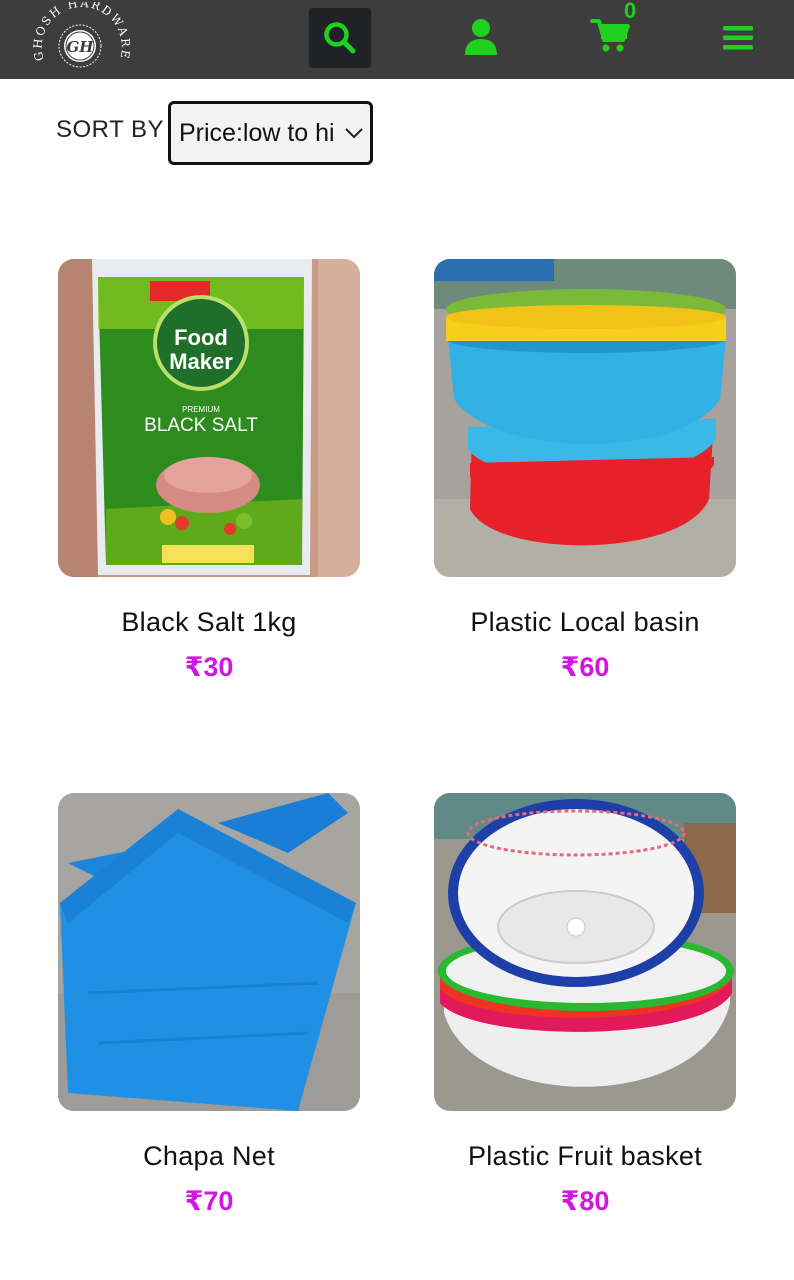 This screenshot has height=1280, width=794. I want to click on search-button, so click(340, 38).